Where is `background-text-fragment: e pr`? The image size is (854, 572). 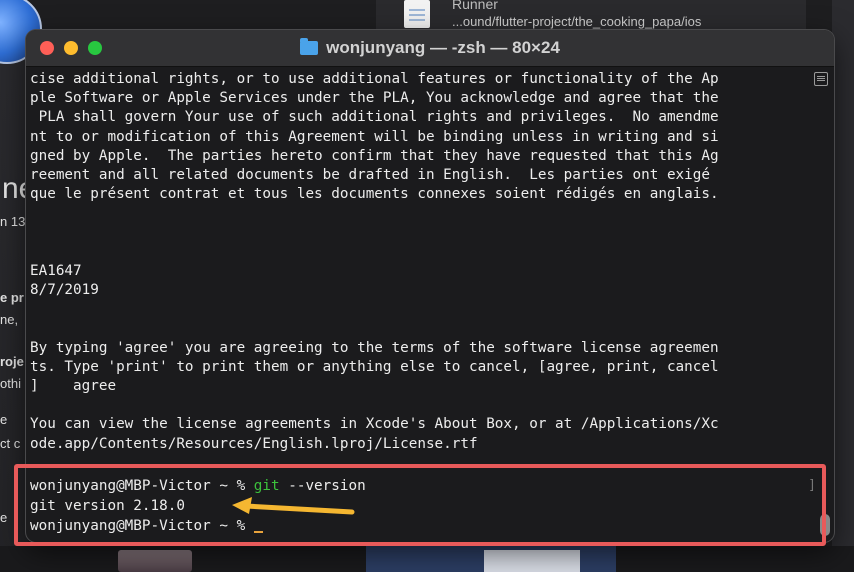
background-text-fragment: e pr is located at coordinates (12, 297).